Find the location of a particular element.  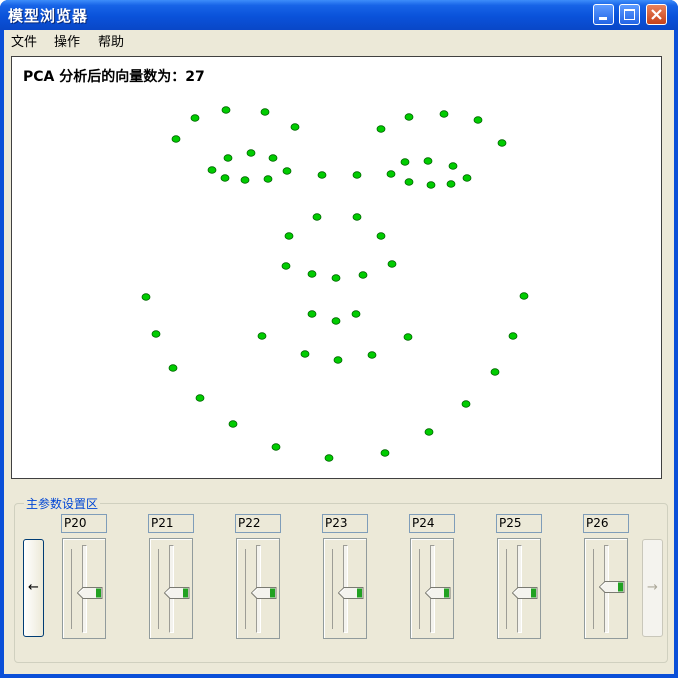

param-label-p21: P21 is located at coordinates (171, 523).